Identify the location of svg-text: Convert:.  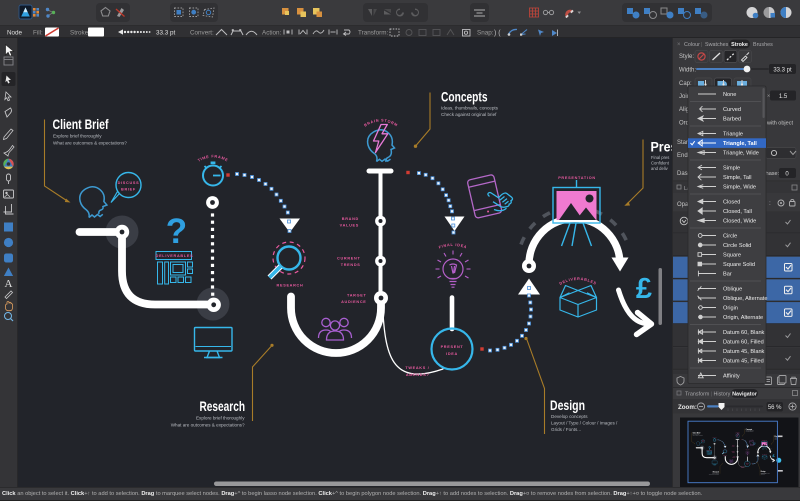
(202, 32).